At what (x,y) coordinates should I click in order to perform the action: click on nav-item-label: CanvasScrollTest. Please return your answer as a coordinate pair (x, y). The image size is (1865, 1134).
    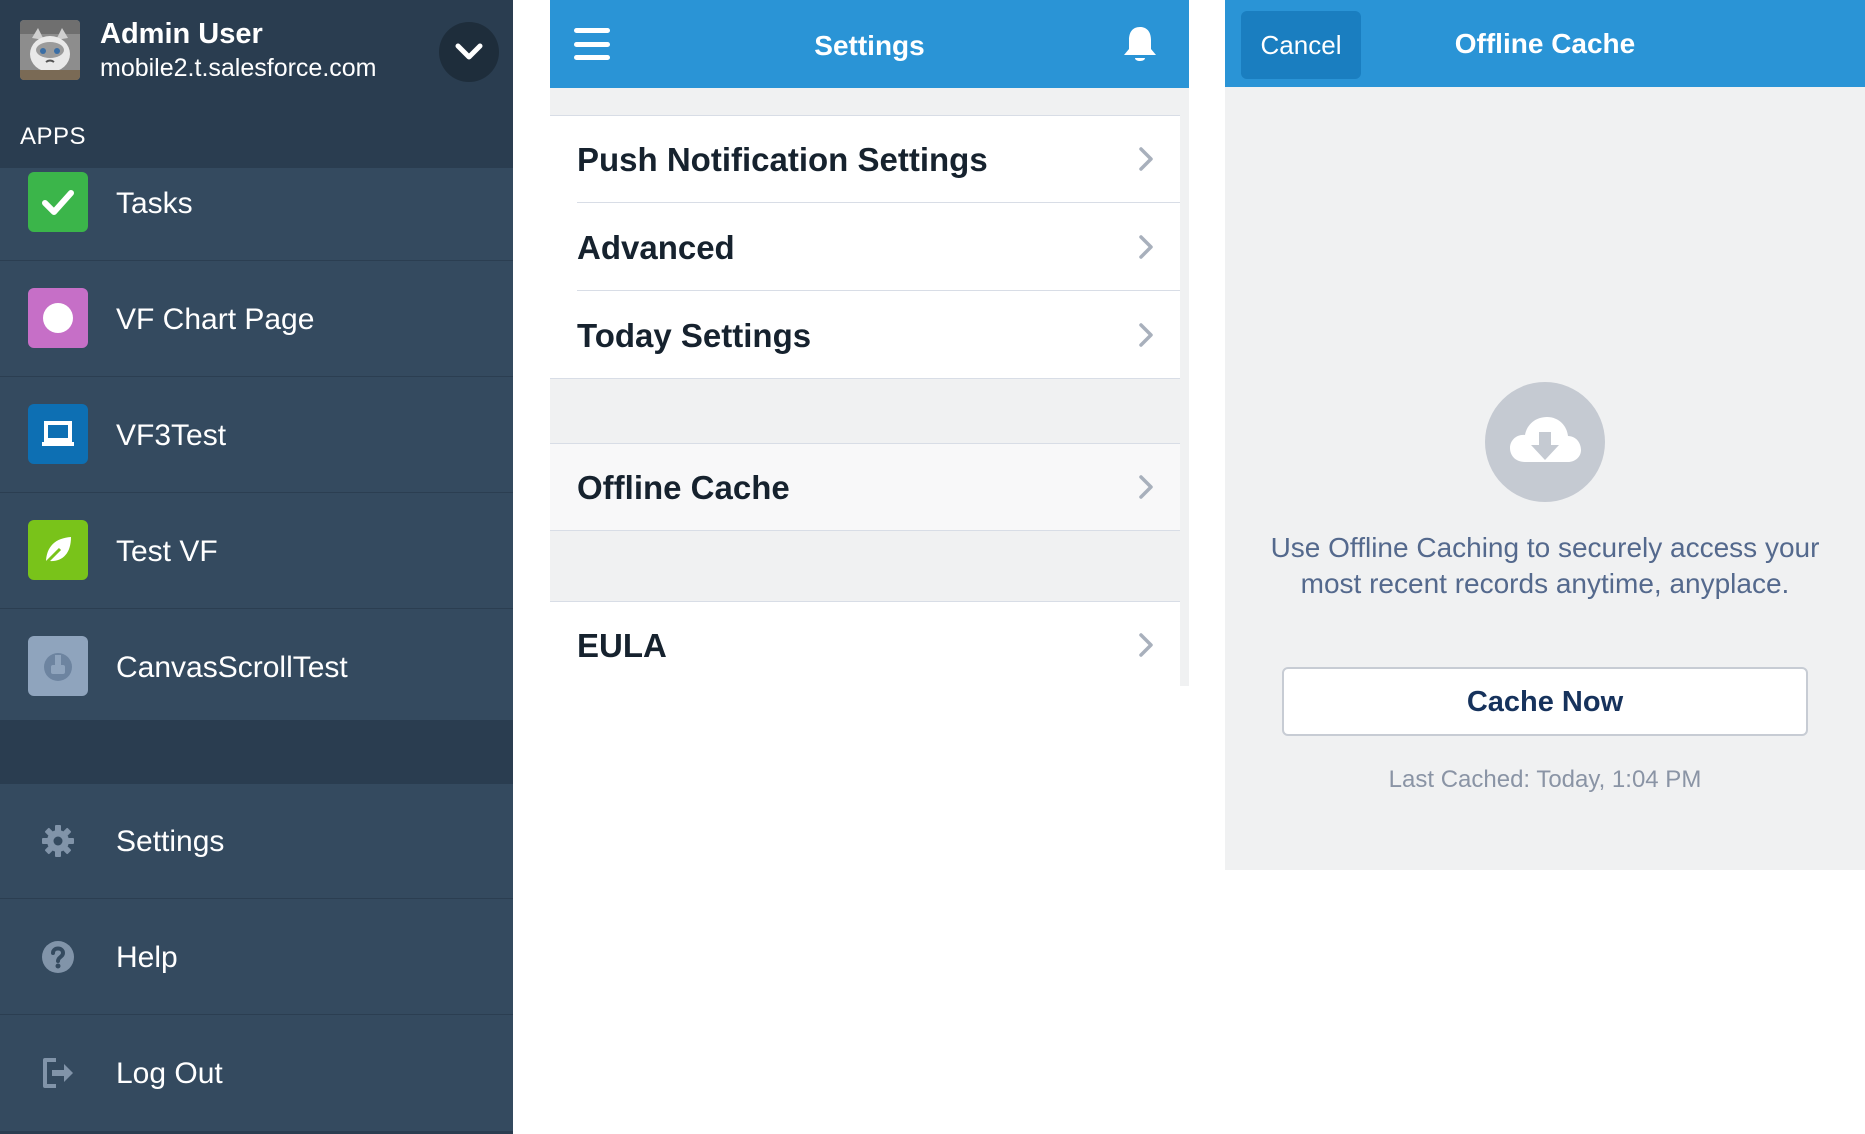
    Looking at the image, I should click on (232, 667).